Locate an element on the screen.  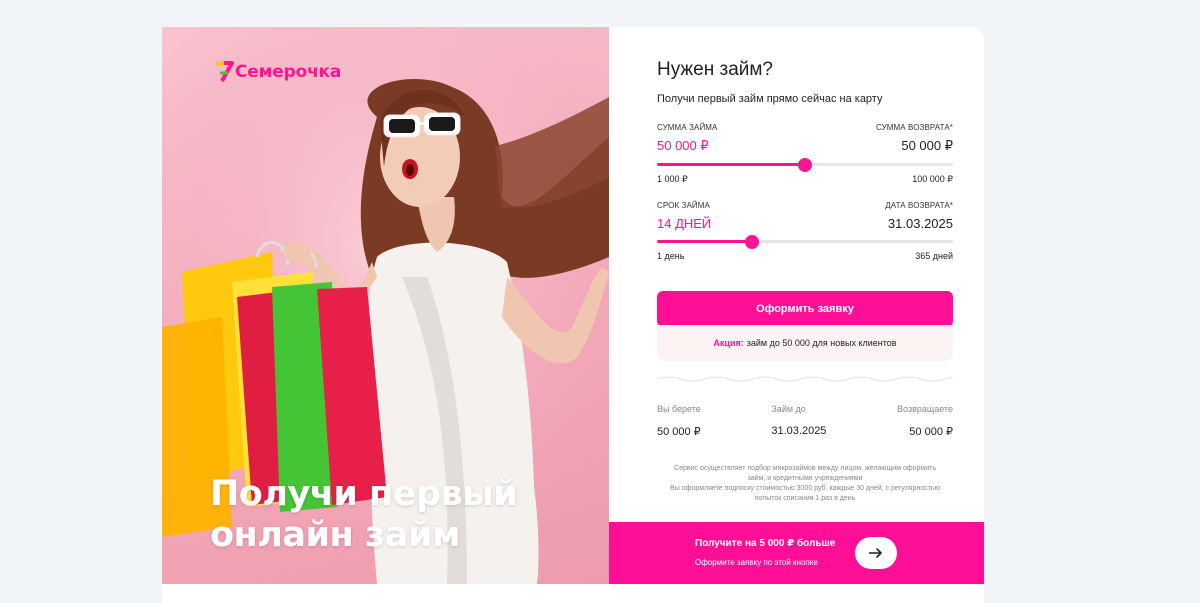
arrow-right-icon is located at coordinates (875, 553).